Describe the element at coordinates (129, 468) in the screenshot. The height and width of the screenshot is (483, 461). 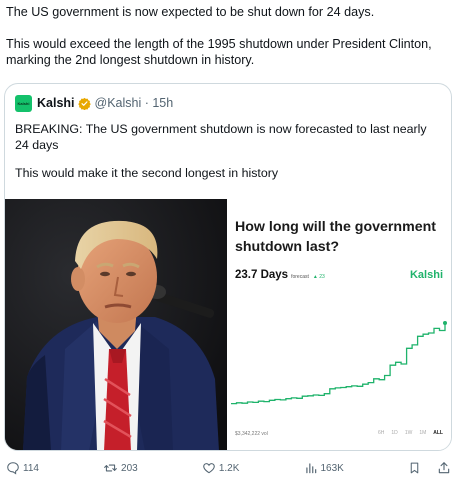
I see `repost-count: 203` at that location.